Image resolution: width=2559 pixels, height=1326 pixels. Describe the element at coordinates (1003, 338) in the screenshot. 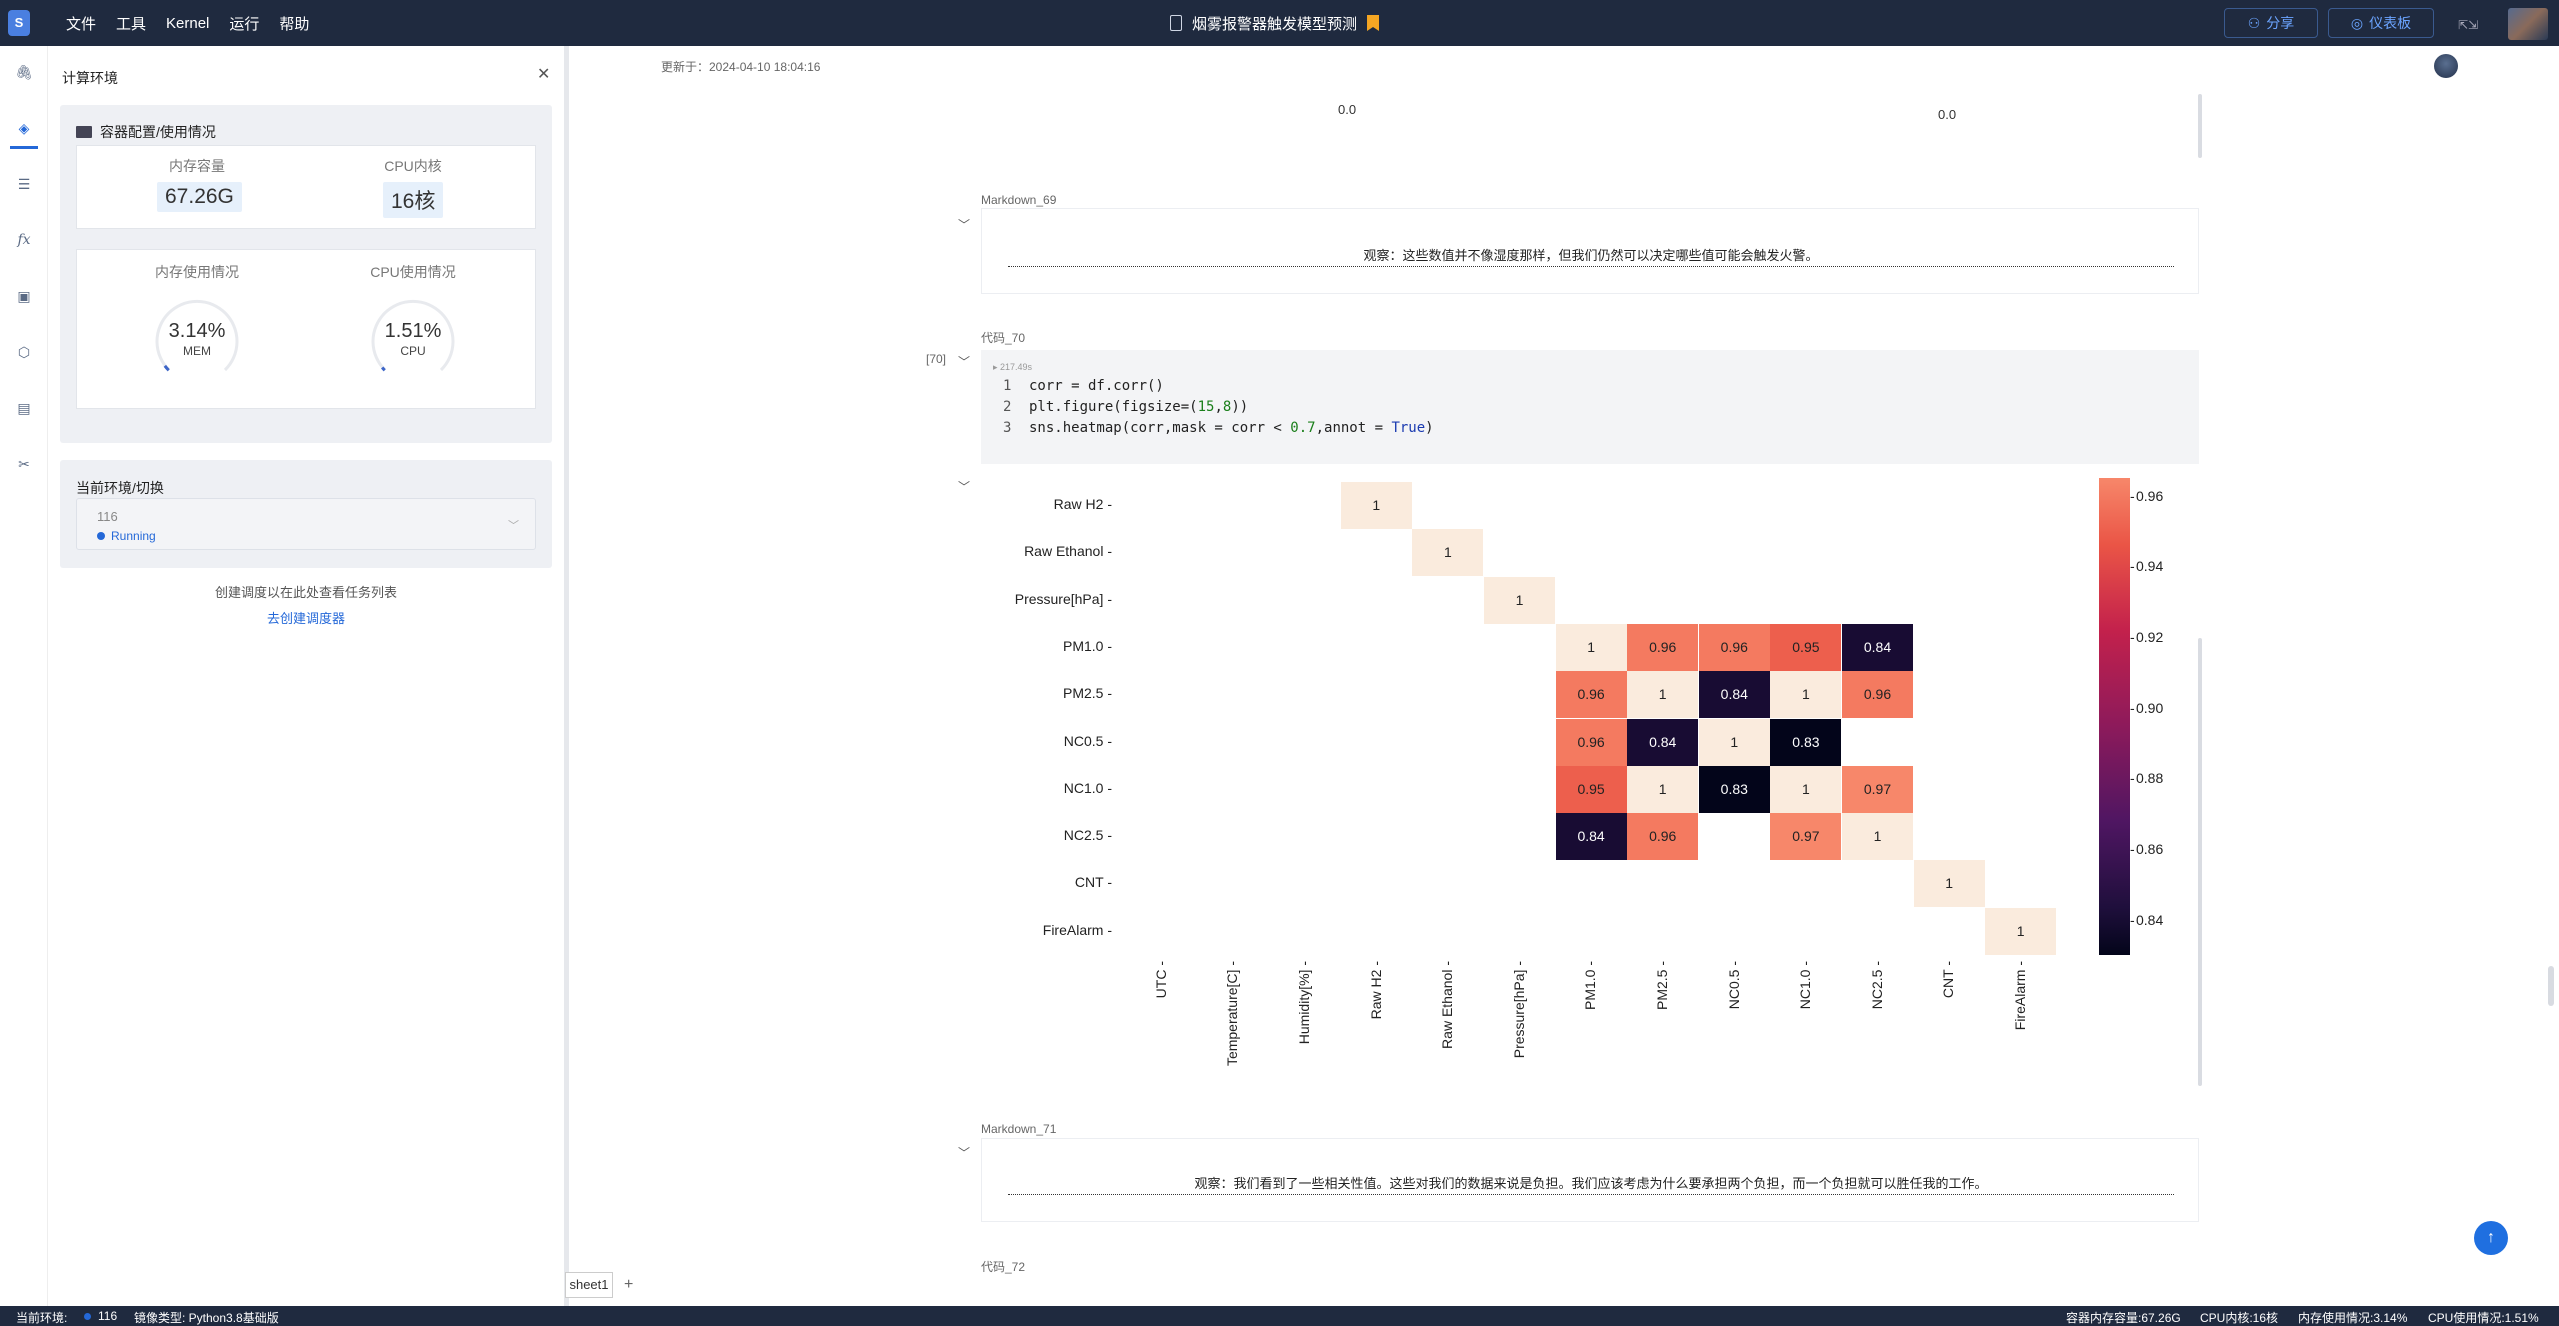

I see `cell-label-code70: 代码_70` at that location.